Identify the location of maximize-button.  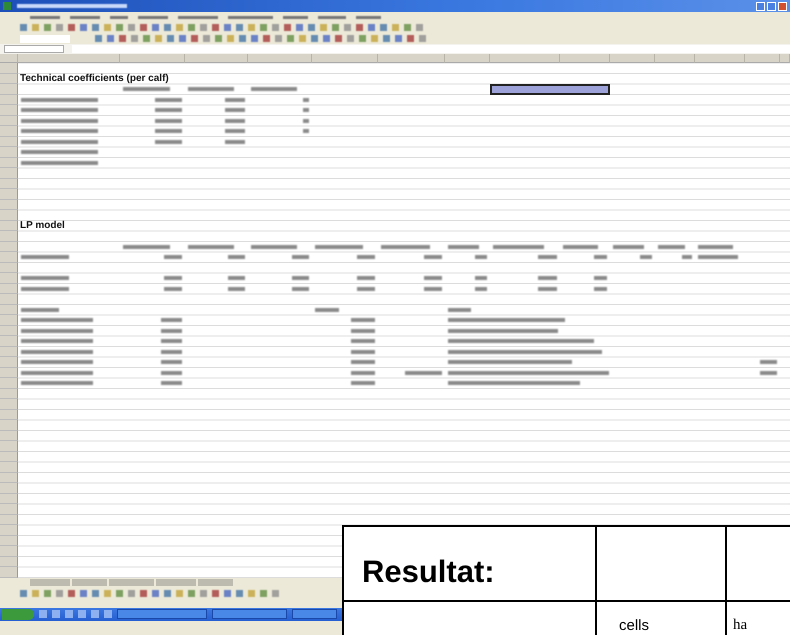
(771, 6).